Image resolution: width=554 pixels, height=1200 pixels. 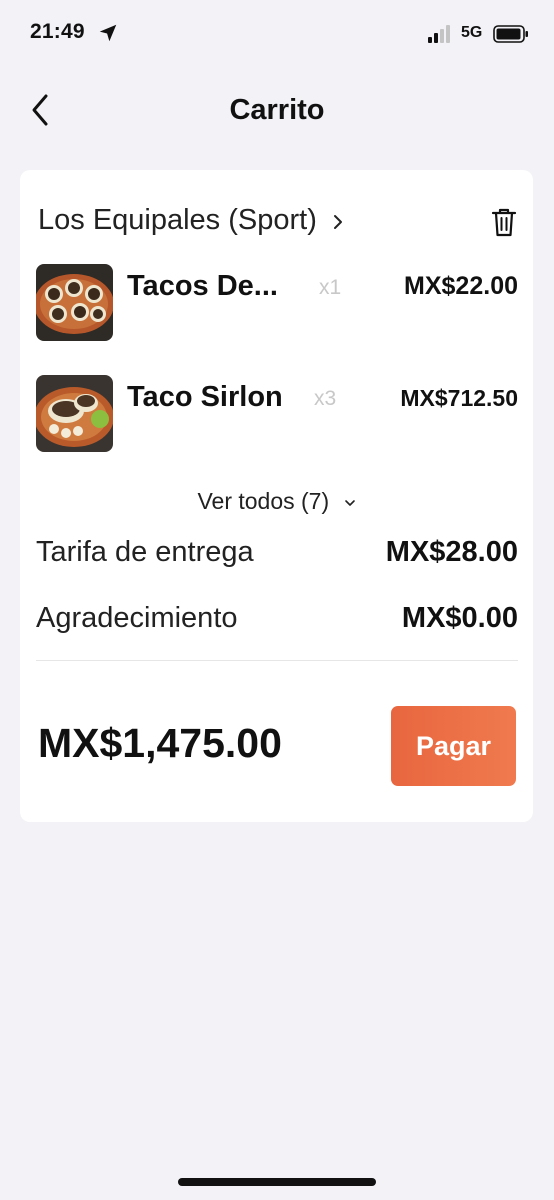 I want to click on view-all-button: Ver todos (7), so click(x=276, y=501).